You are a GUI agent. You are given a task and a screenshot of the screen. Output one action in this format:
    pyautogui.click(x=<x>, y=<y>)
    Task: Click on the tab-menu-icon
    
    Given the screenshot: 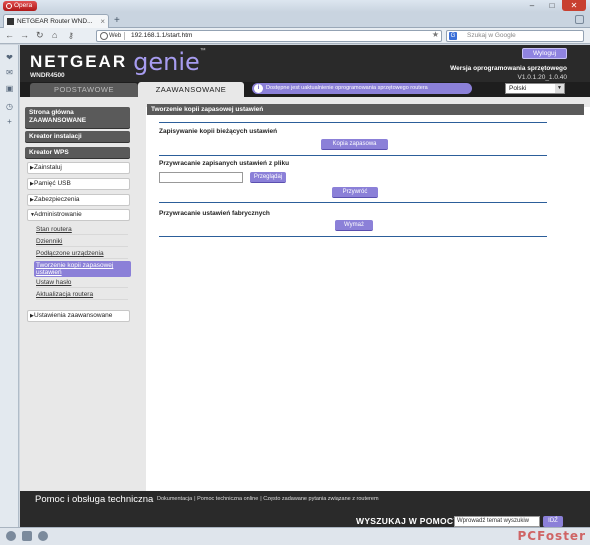 What is the action you would take?
    pyautogui.click(x=579, y=19)
    